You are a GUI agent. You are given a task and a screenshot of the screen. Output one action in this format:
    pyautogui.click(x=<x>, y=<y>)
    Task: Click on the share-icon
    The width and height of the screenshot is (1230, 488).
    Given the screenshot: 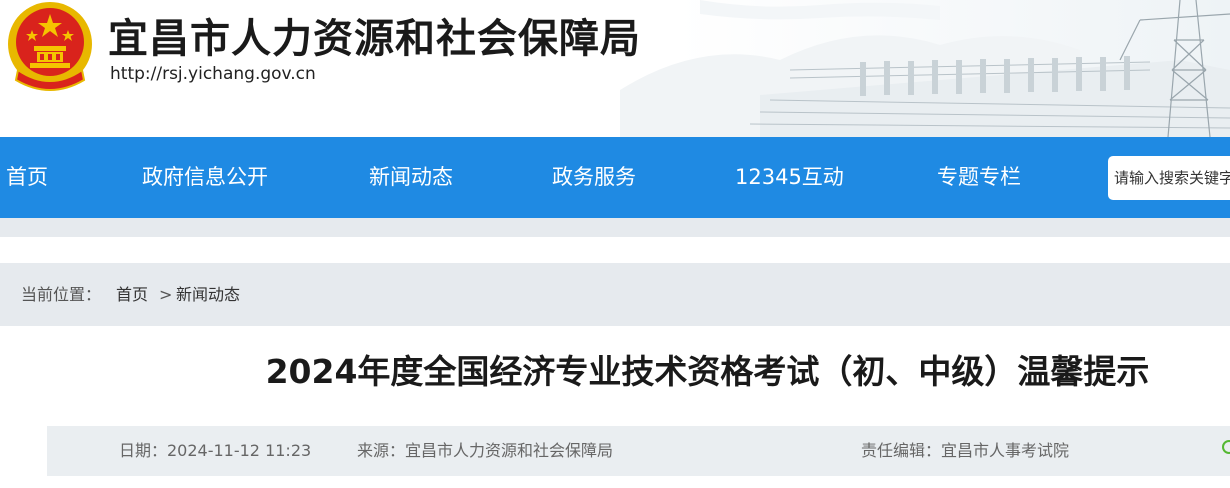 What is the action you would take?
    pyautogui.click(x=1226, y=447)
    